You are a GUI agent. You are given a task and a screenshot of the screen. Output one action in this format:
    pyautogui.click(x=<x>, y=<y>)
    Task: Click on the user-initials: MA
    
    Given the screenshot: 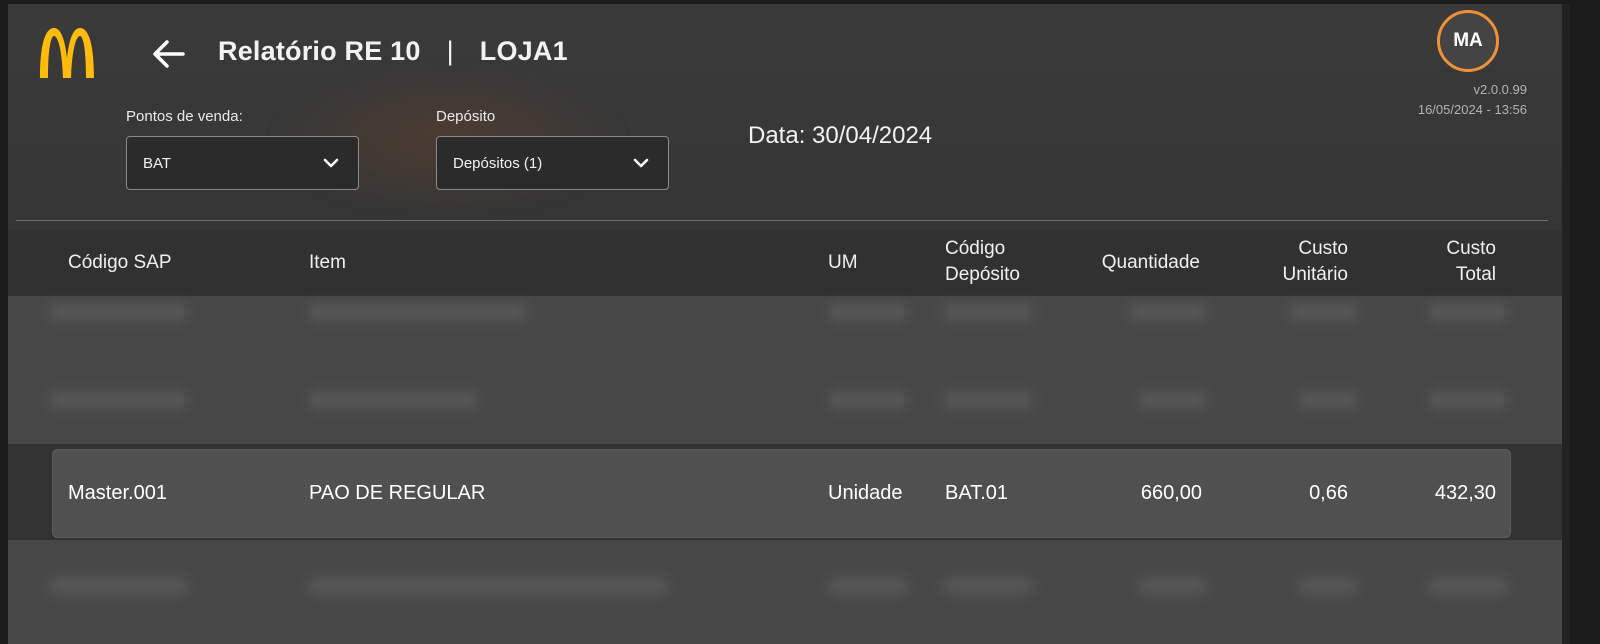 What is the action you would take?
    pyautogui.click(x=1468, y=40)
    